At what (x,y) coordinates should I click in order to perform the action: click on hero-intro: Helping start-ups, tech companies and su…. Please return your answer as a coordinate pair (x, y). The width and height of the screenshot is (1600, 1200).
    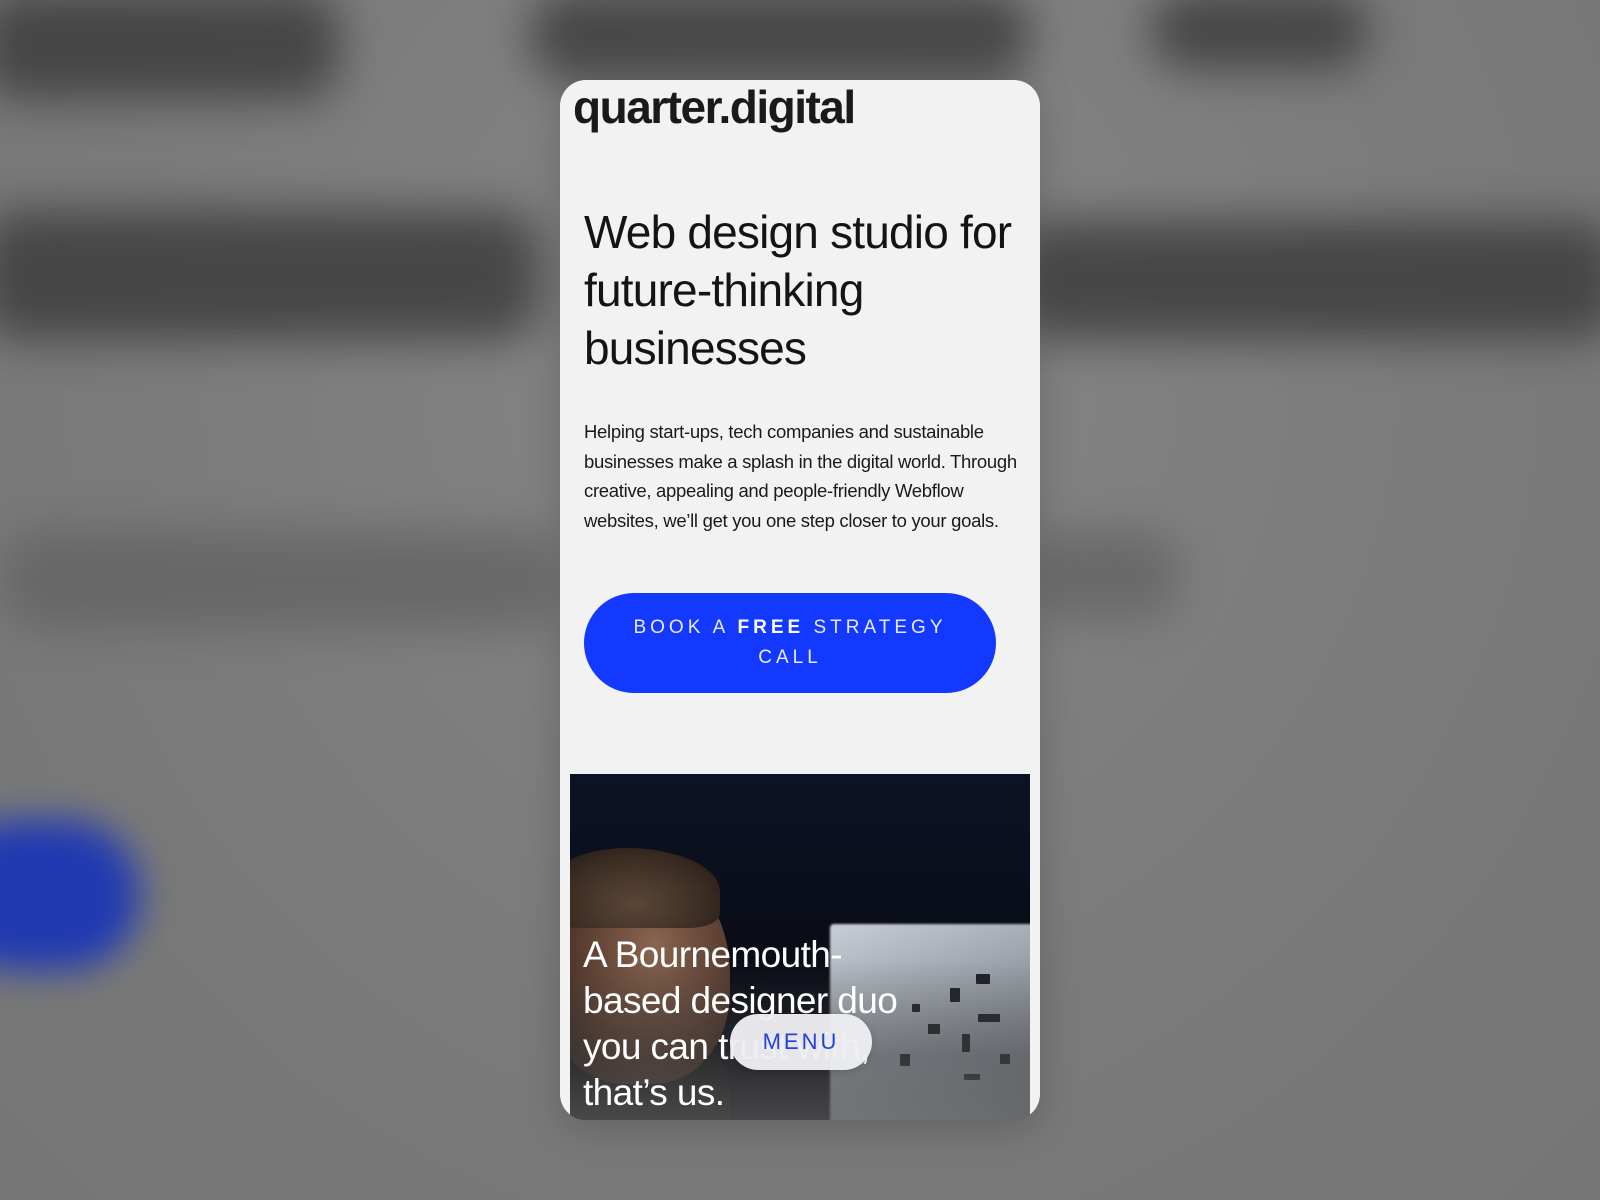
    Looking at the image, I should click on (800, 476).